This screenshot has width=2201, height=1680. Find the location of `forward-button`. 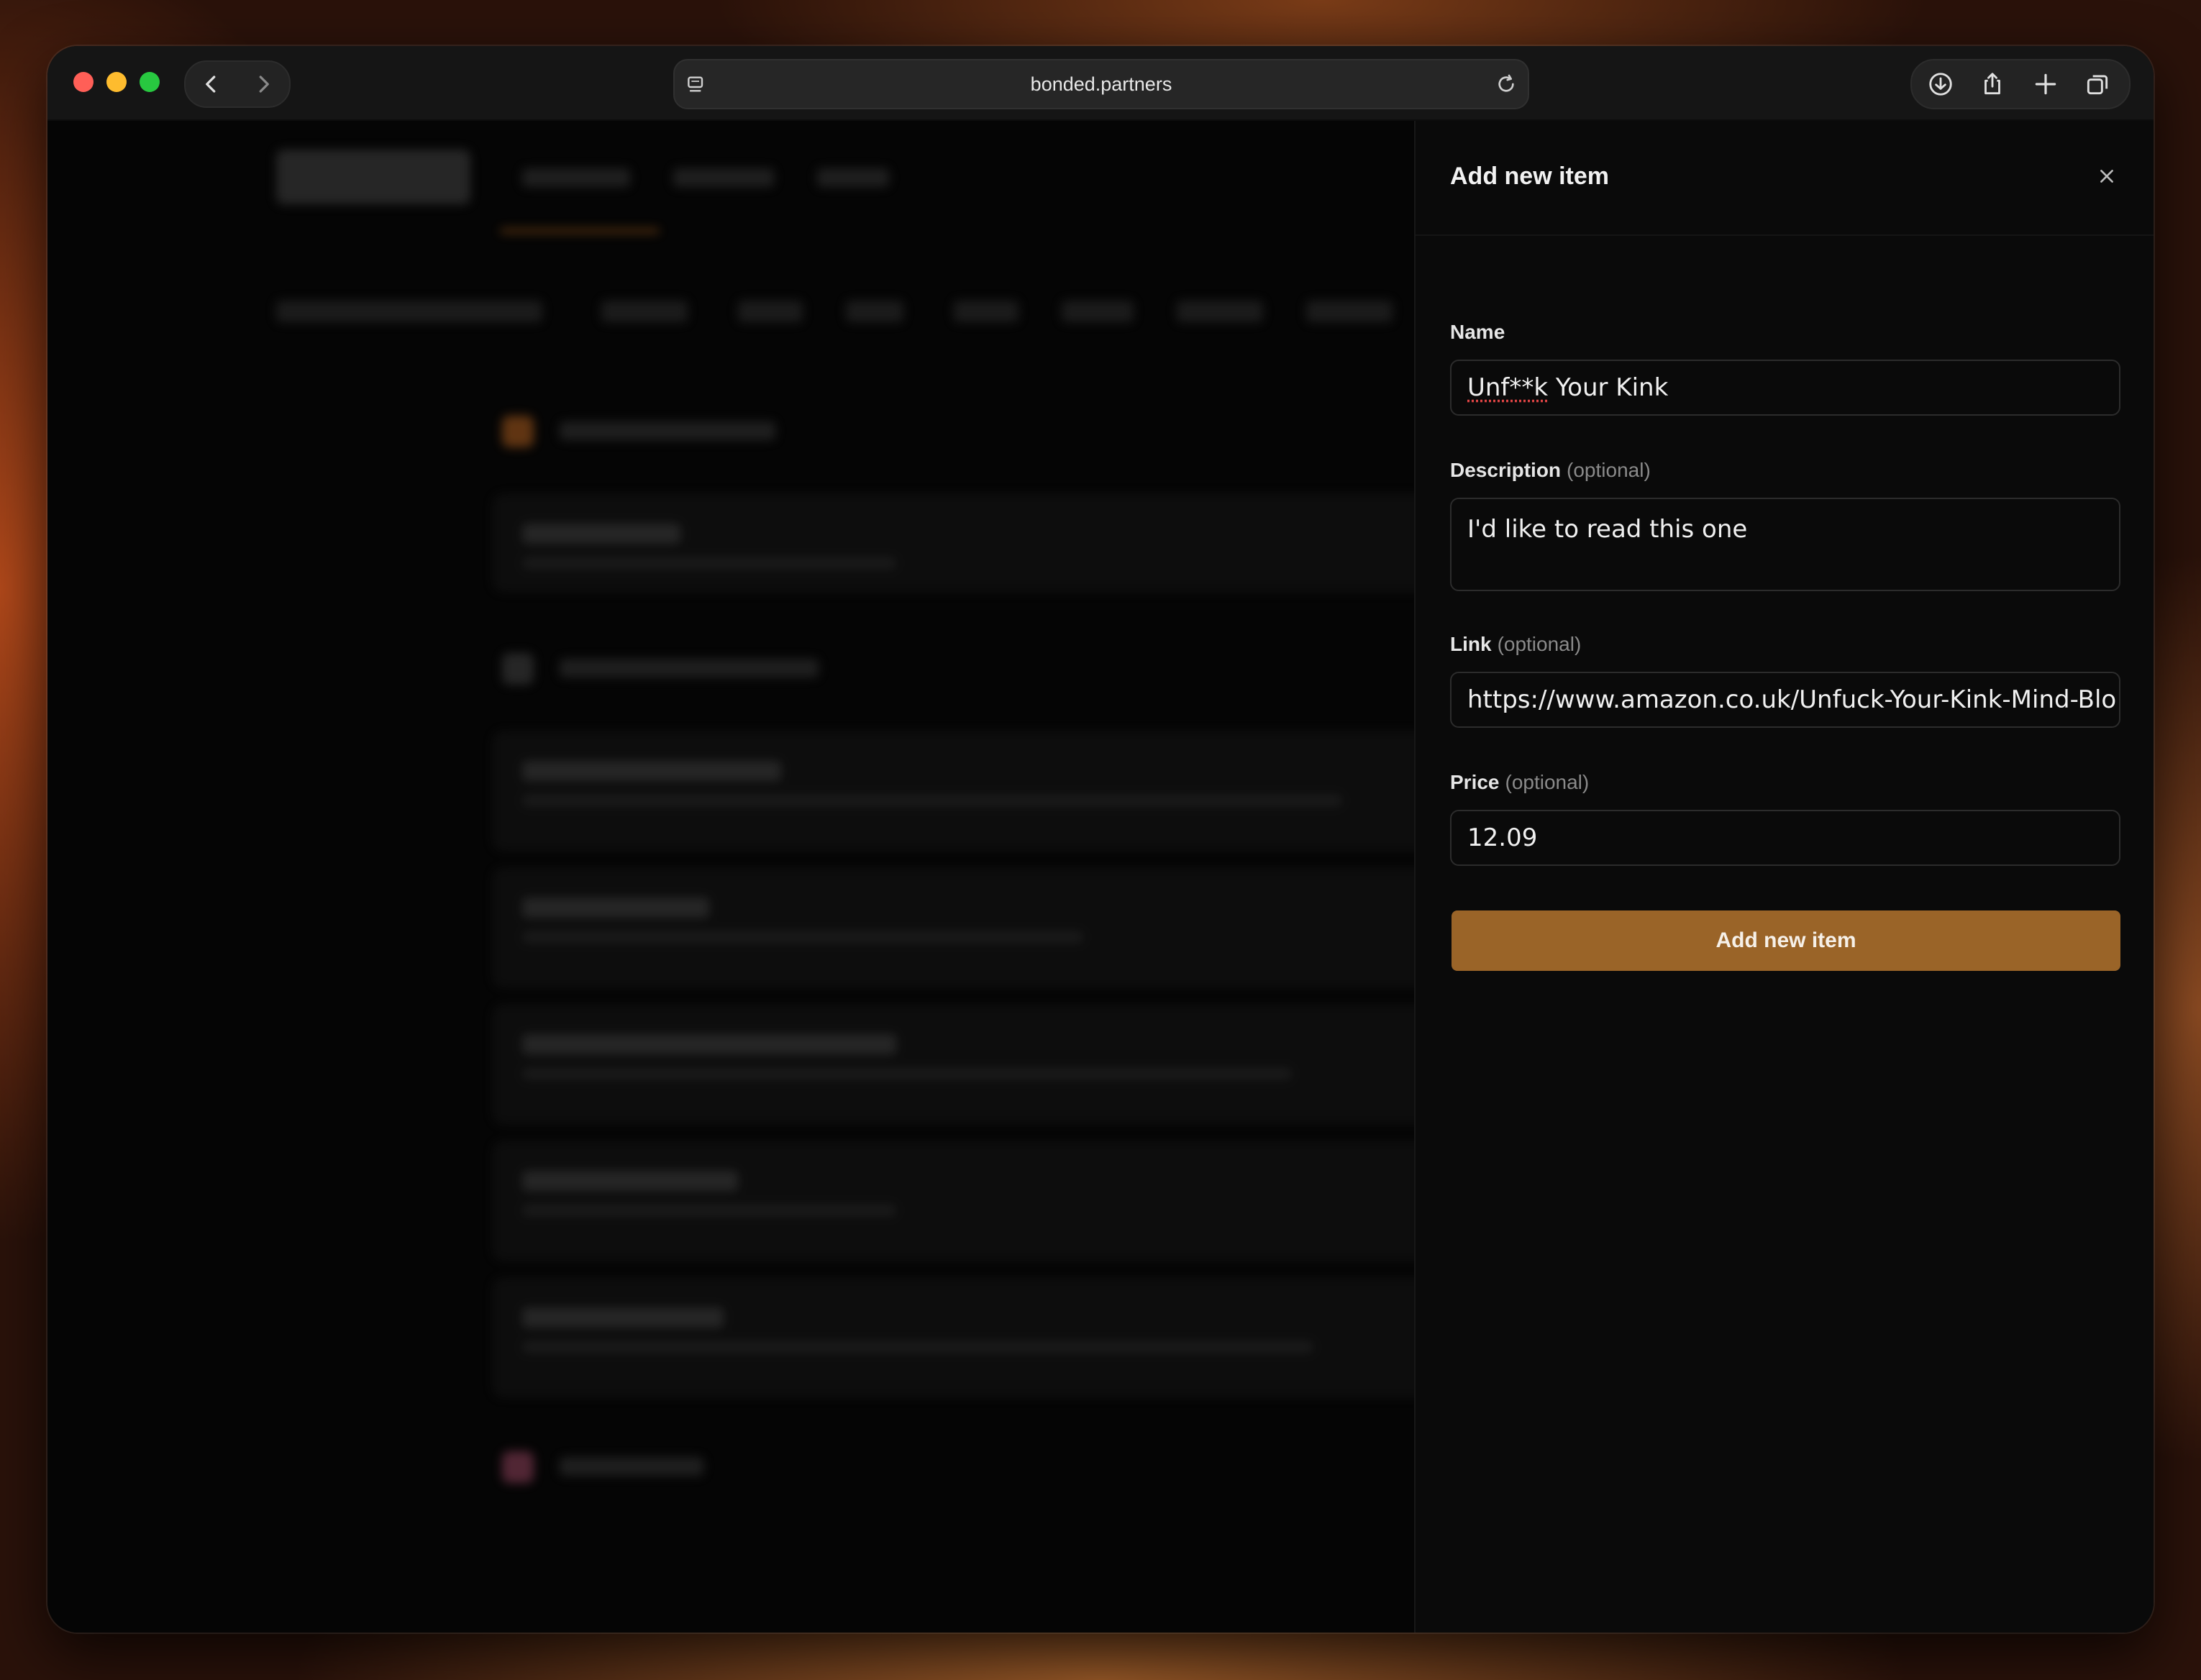

forward-button is located at coordinates (263, 84).